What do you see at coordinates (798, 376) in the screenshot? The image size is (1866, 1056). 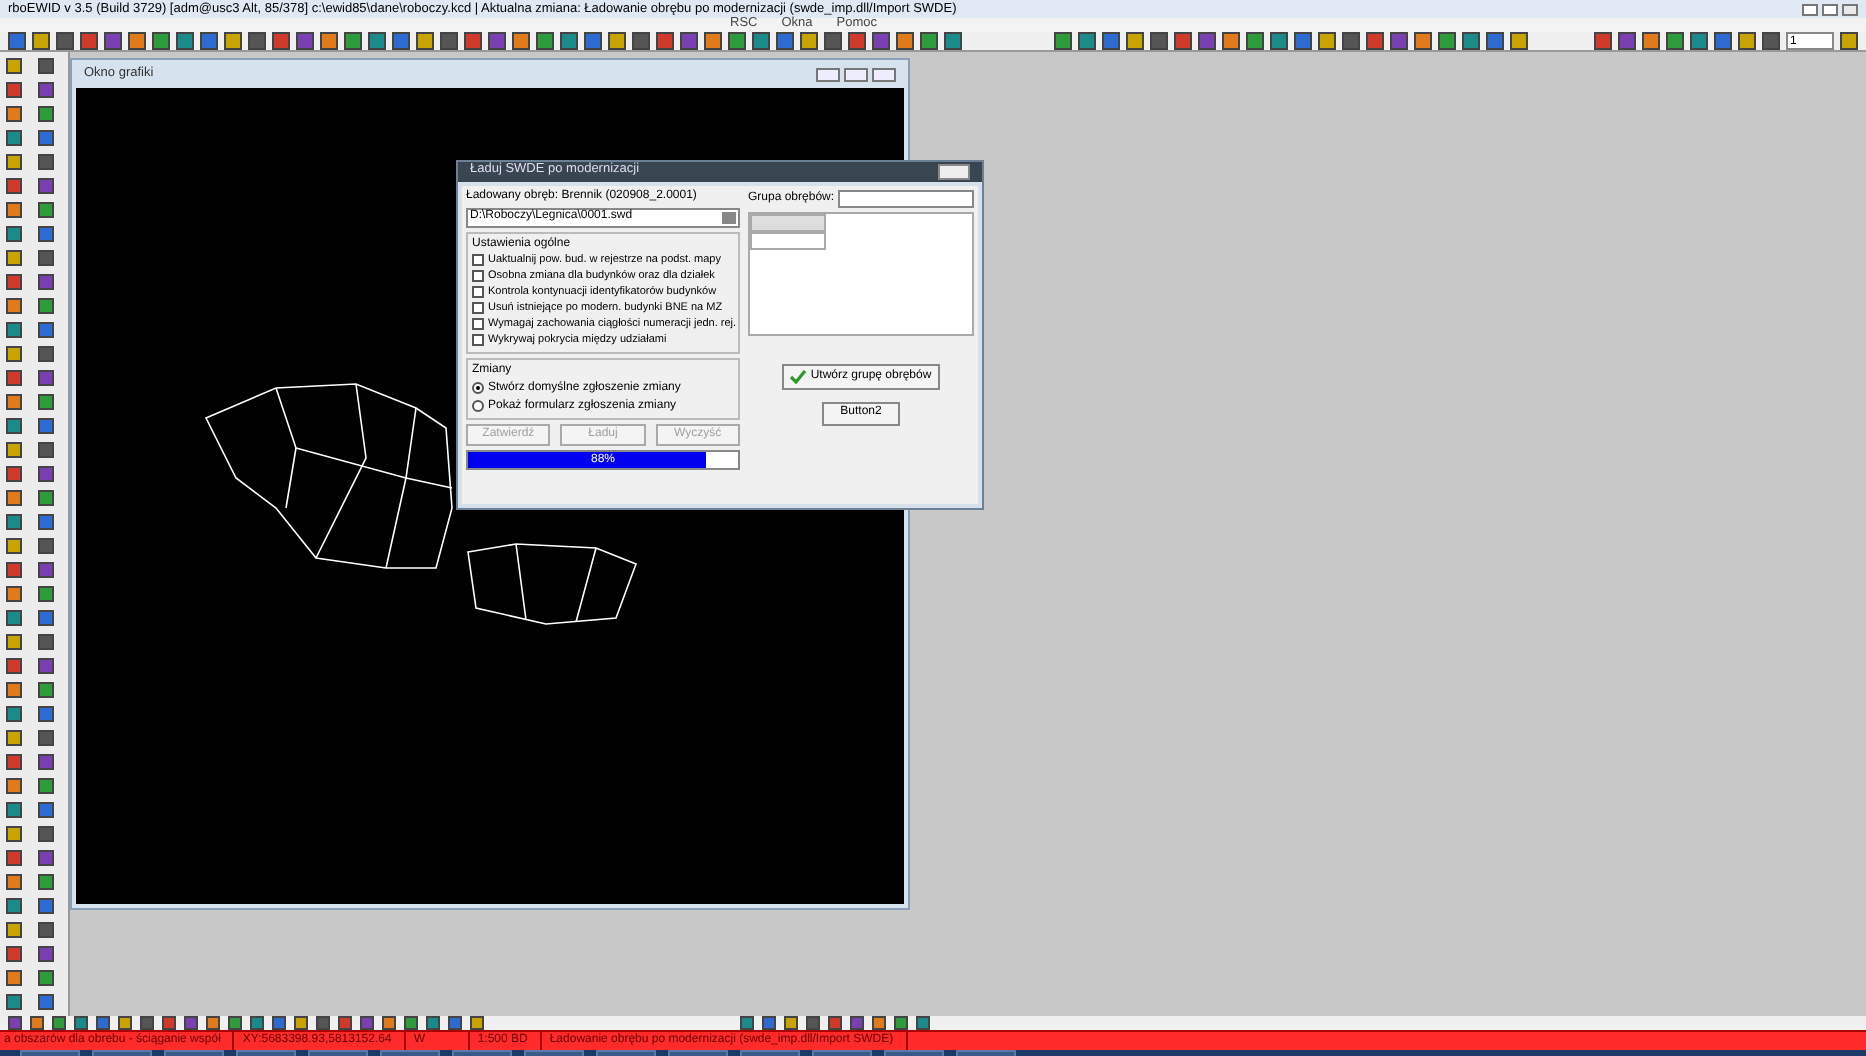 I see `checkmark-icon` at bounding box center [798, 376].